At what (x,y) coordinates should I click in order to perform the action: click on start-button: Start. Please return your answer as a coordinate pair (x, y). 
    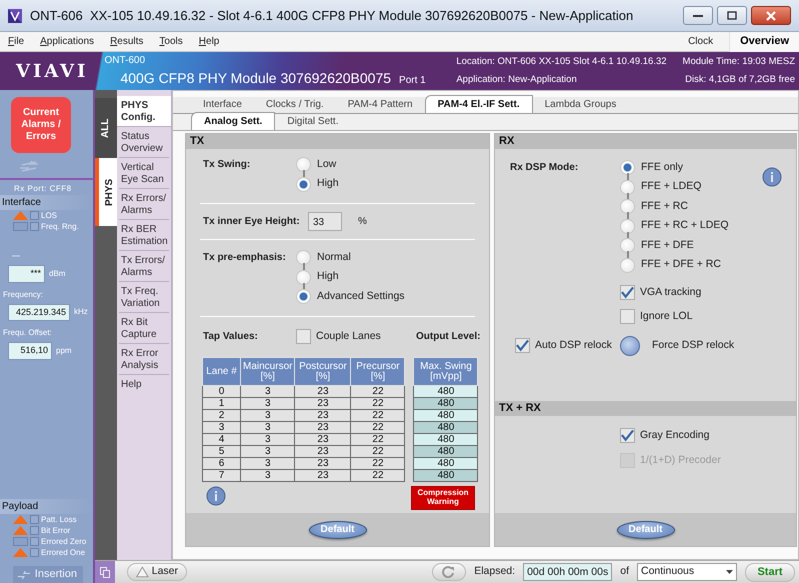
    Looking at the image, I should click on (770, 572).